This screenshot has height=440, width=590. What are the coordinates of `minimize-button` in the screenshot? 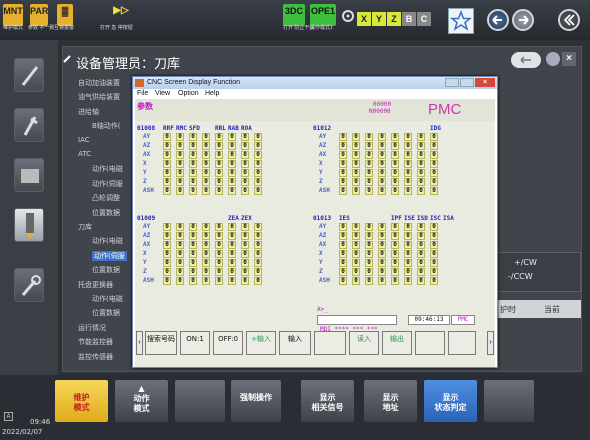 It's located at (452, 82).